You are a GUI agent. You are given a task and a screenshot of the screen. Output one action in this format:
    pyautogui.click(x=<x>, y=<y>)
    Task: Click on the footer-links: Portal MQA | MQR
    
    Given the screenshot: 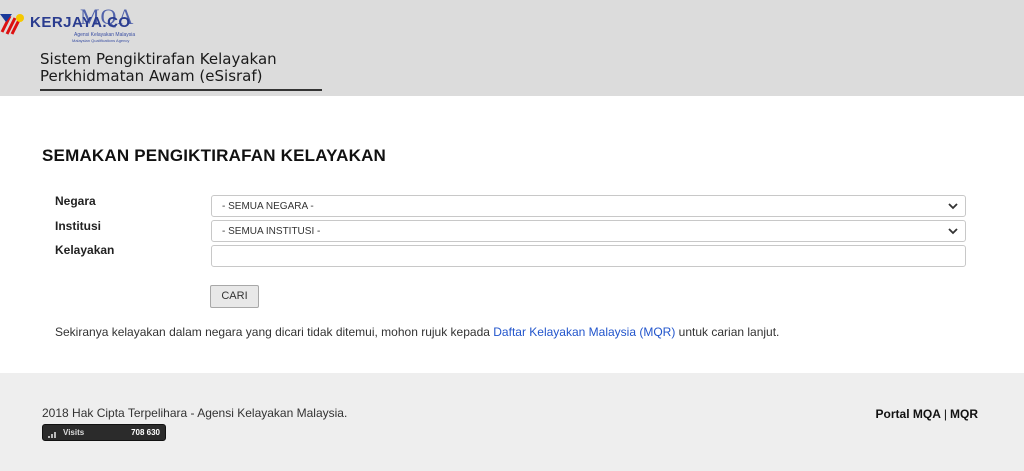 What is the action you would take?
    pyautogui.click(x=927, y=414)
    